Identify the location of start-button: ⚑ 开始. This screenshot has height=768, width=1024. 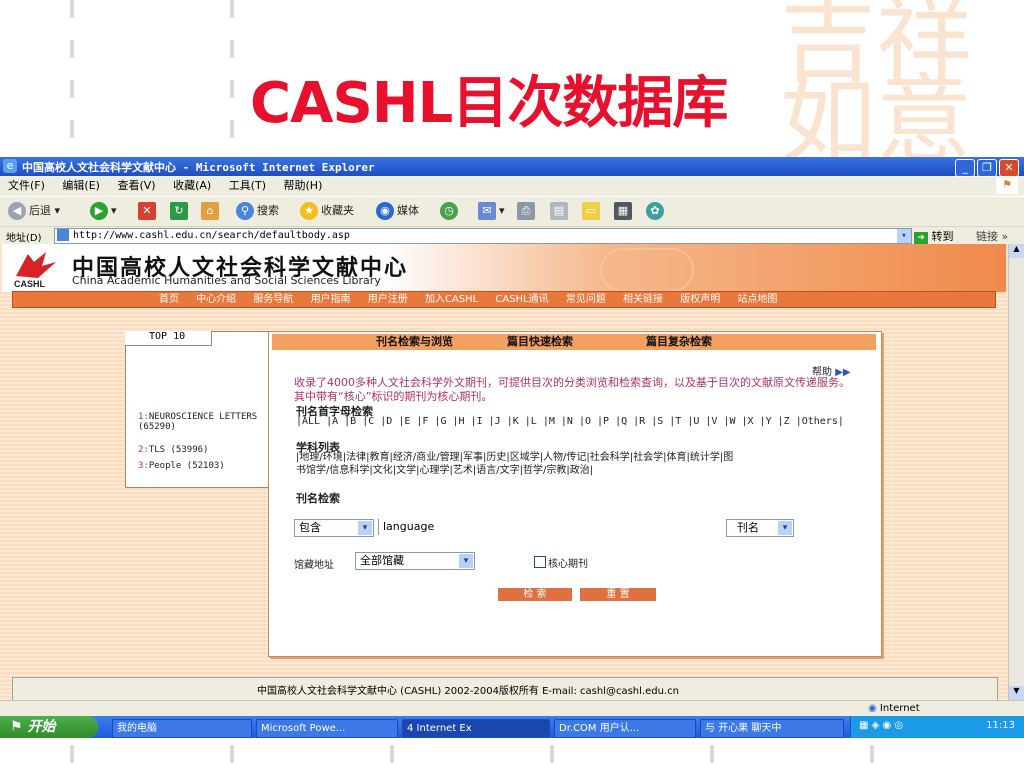
(49, 727).